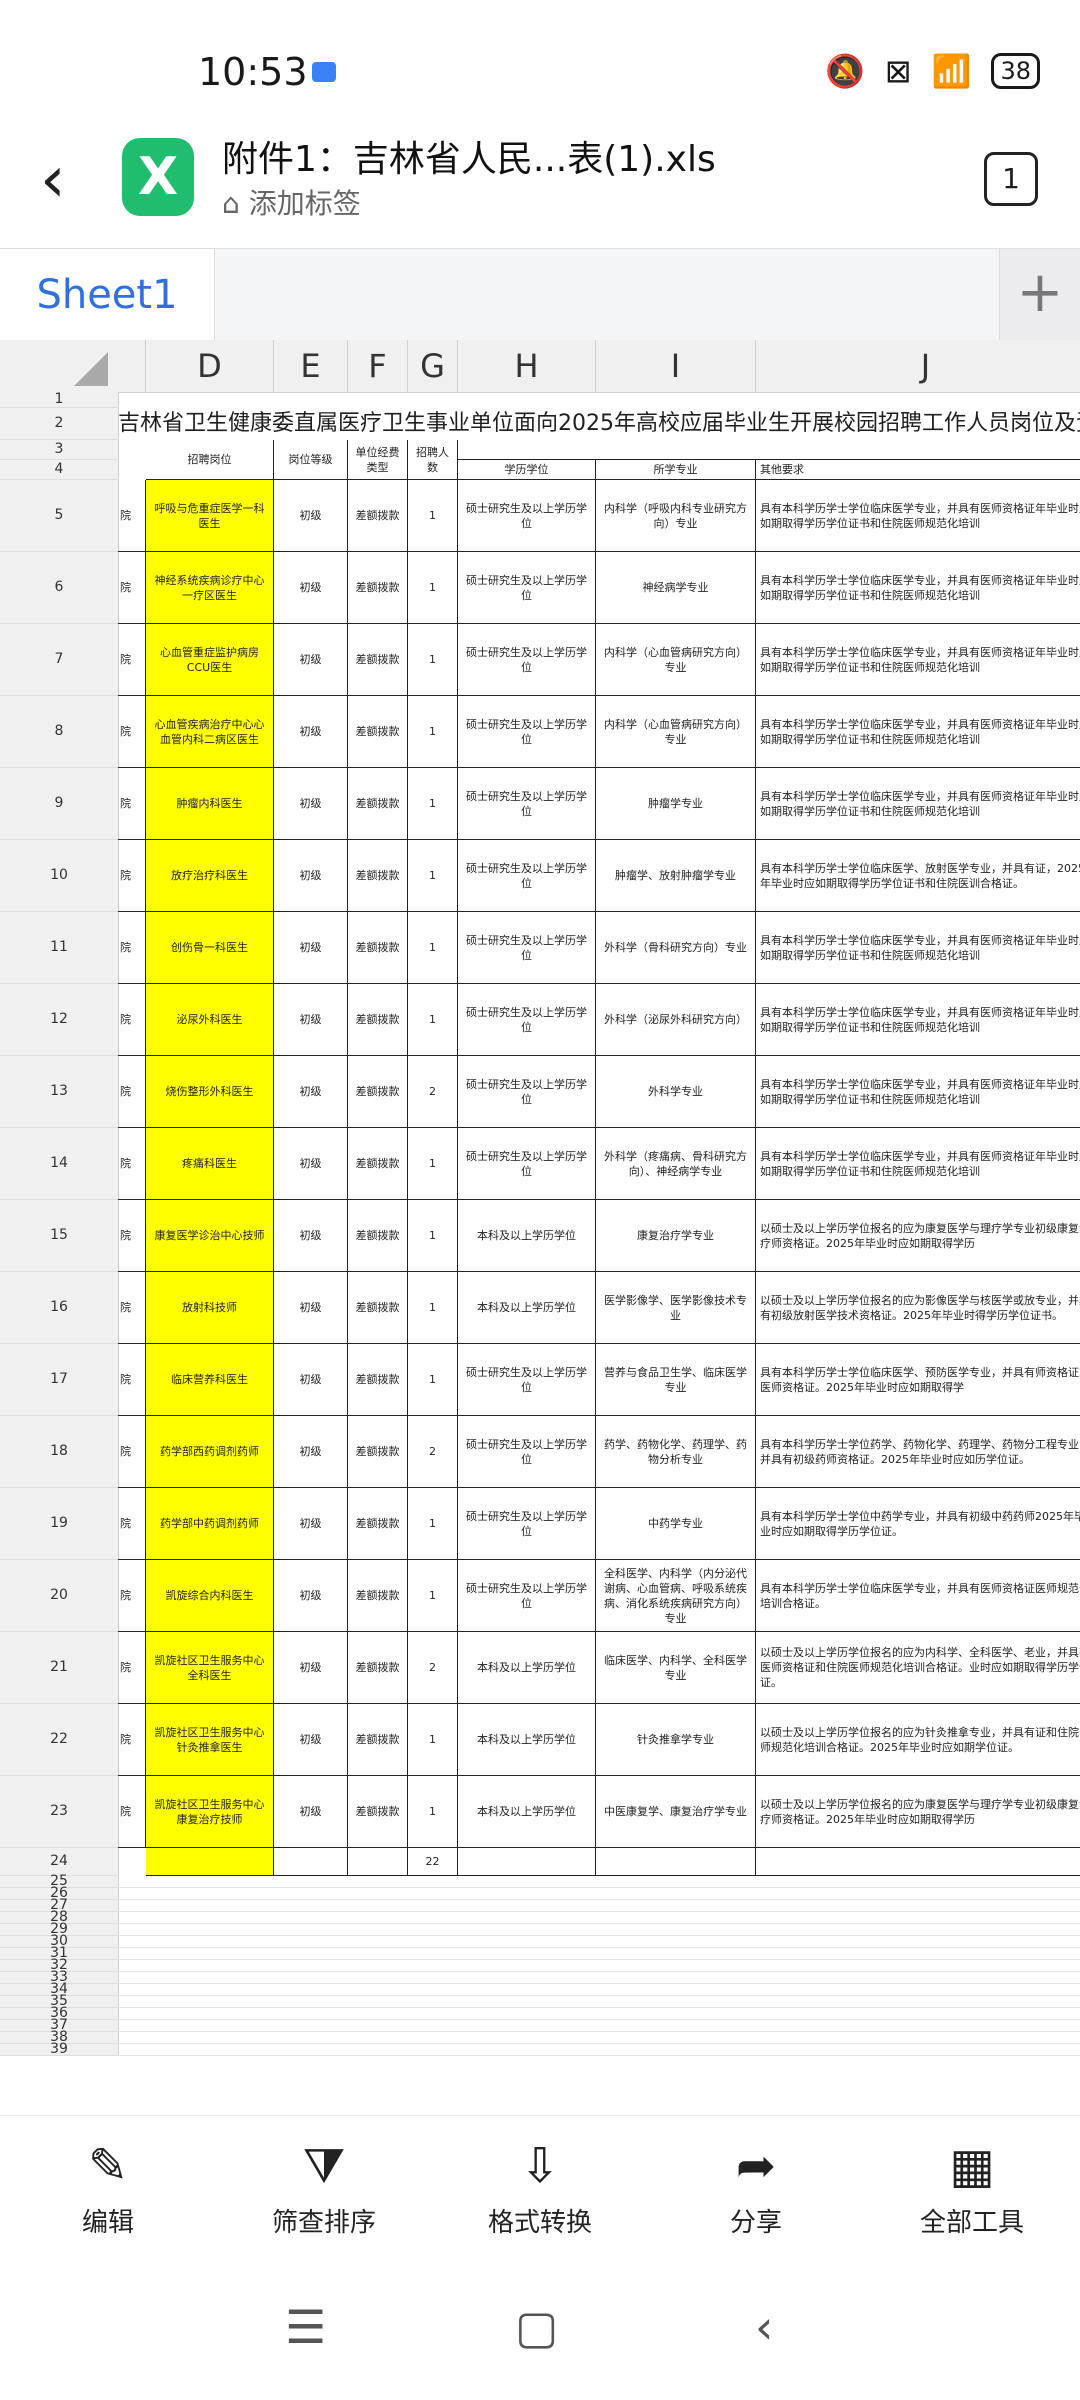 The width and height of the screenshot is (1080, 2400). Describe the element at coordinates (918, 1862) in the screenshot. I see `total-other-cell` at that location.